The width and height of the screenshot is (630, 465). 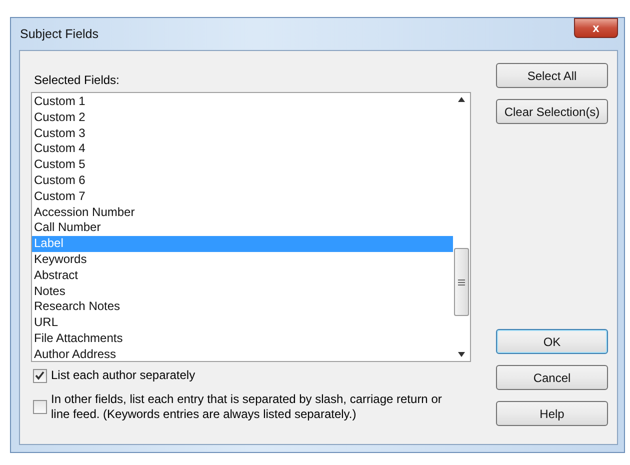 I want to click on window-title: Subject Fields, so click(x=59, y=34).